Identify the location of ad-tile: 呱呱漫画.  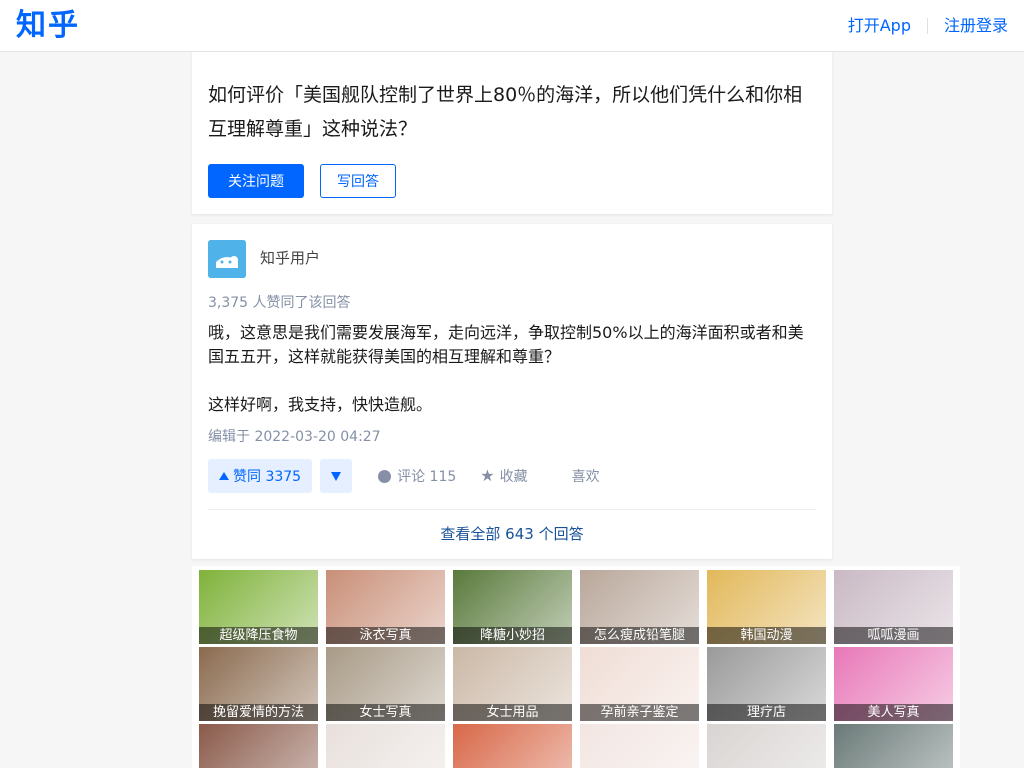
(893, 607).